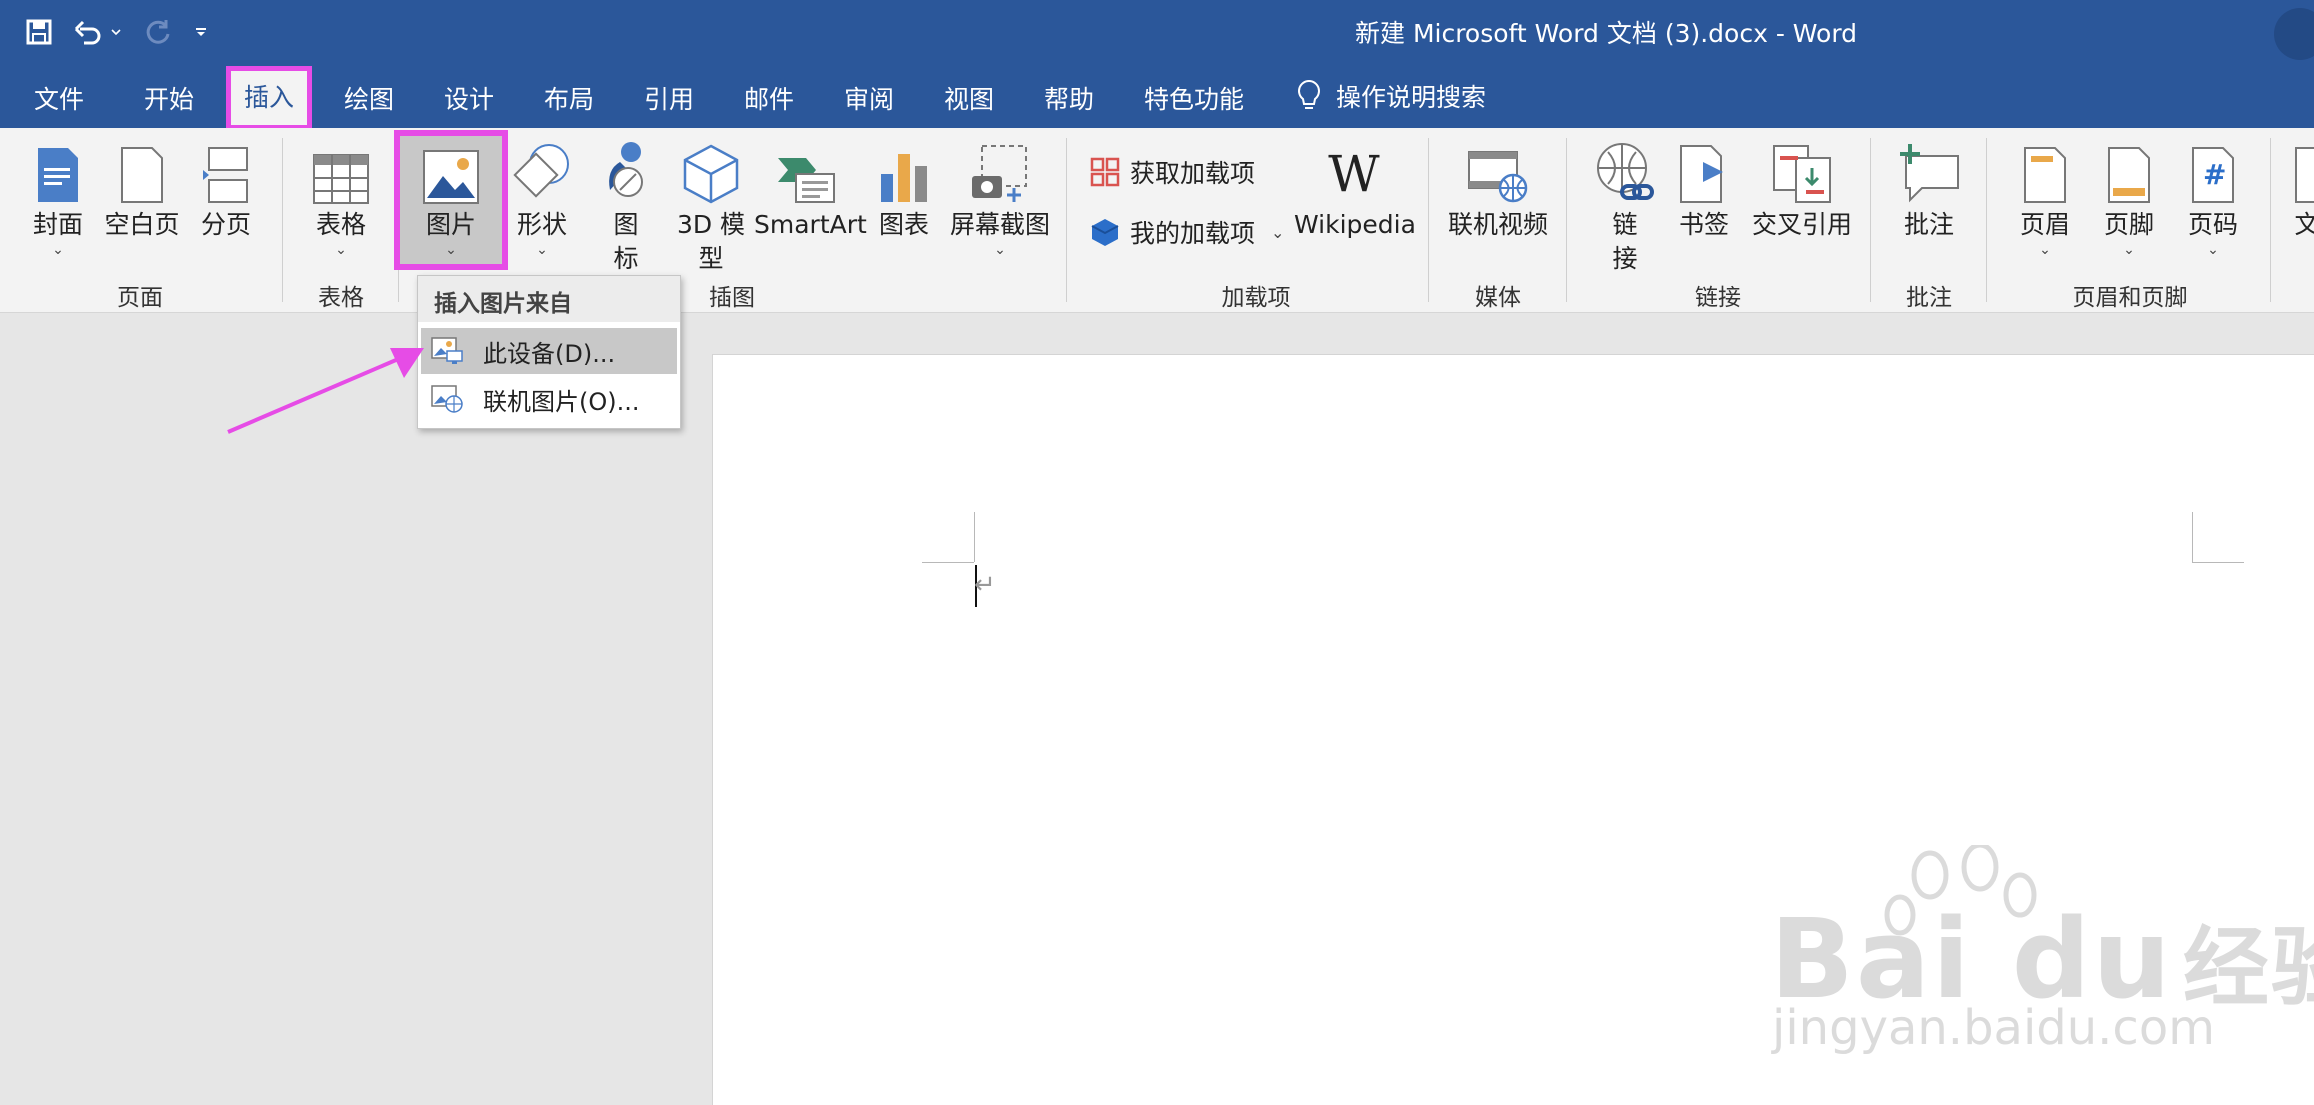 This screenshot has height=1105, width=2314. What do you see at coordinates (732, 298) in the screenshot?
I see `group-label-illustrations: 插图` at bounding box center [732, 298].